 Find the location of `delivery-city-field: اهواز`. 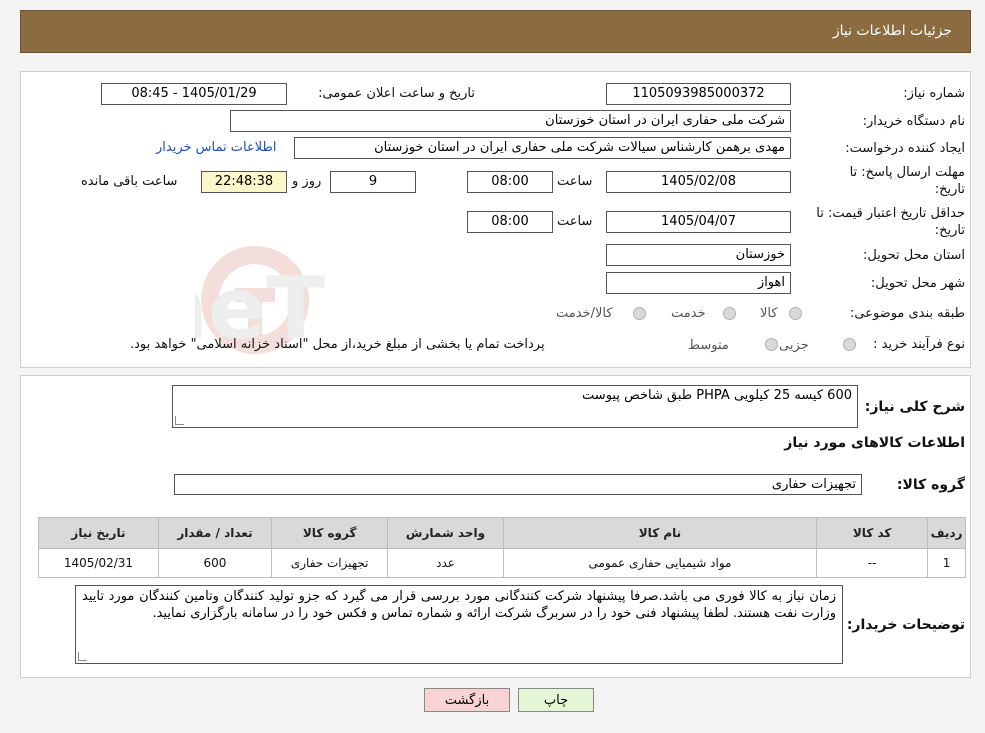

delivery-city-field: اهواز is located at coordinates (698, 283).